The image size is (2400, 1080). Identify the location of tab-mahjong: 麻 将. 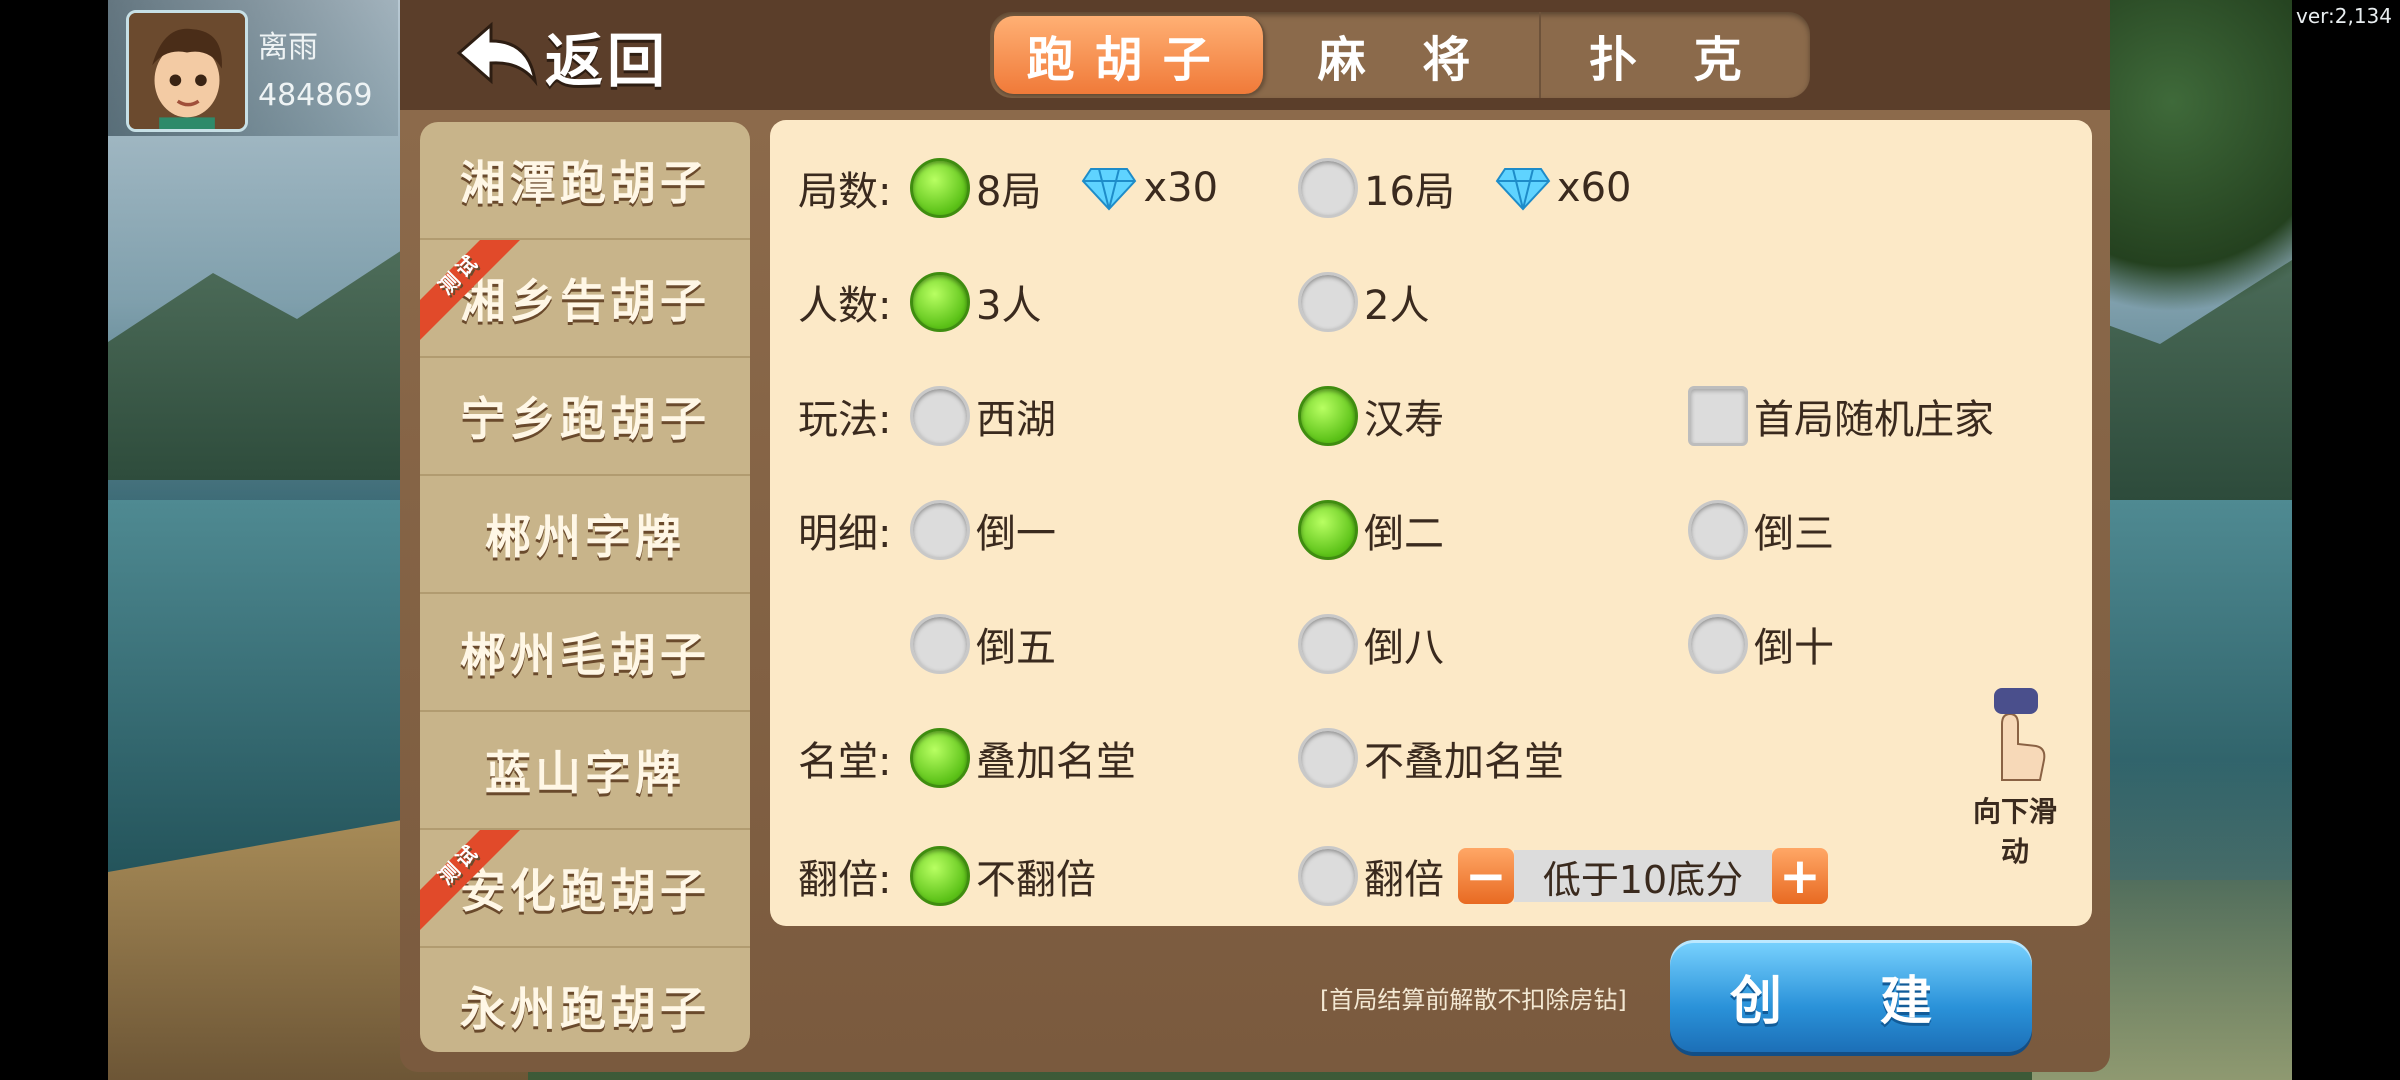
(1405, 55).